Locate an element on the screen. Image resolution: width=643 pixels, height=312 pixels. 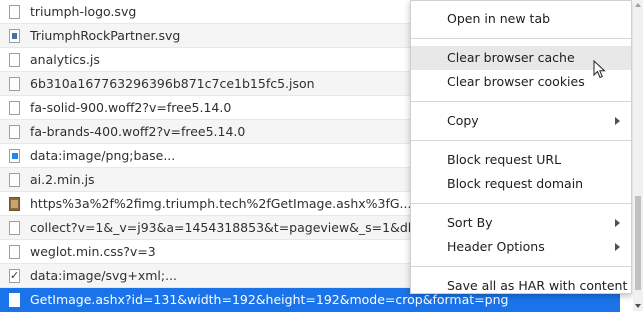
menu-item-sort-by: Sort By is located at coordinates (521, 223).